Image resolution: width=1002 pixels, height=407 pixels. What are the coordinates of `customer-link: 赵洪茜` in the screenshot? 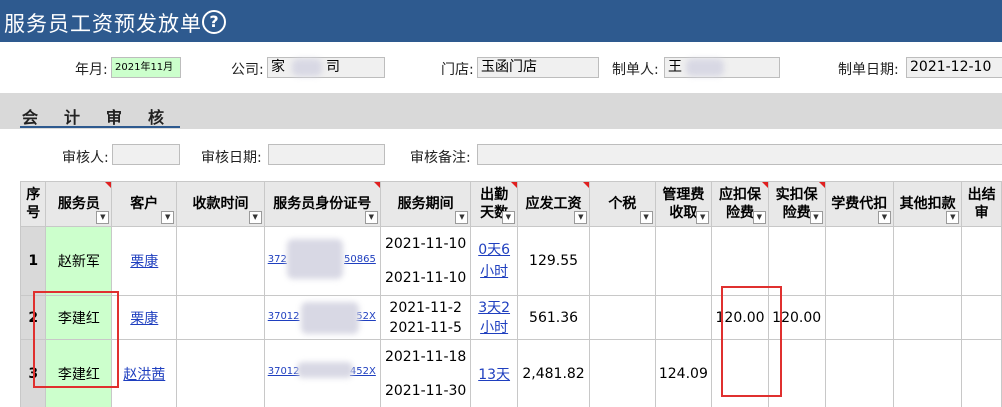 It's located at (144, 375).